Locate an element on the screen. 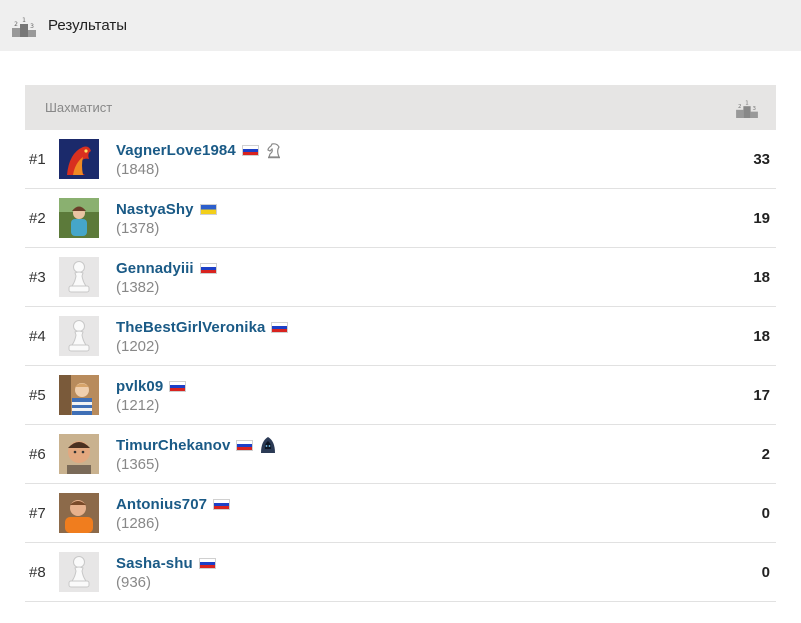 The width and height of the screenshot is (801, 623). player-name-link: NastyaShy is located at coordinates (155, 209).